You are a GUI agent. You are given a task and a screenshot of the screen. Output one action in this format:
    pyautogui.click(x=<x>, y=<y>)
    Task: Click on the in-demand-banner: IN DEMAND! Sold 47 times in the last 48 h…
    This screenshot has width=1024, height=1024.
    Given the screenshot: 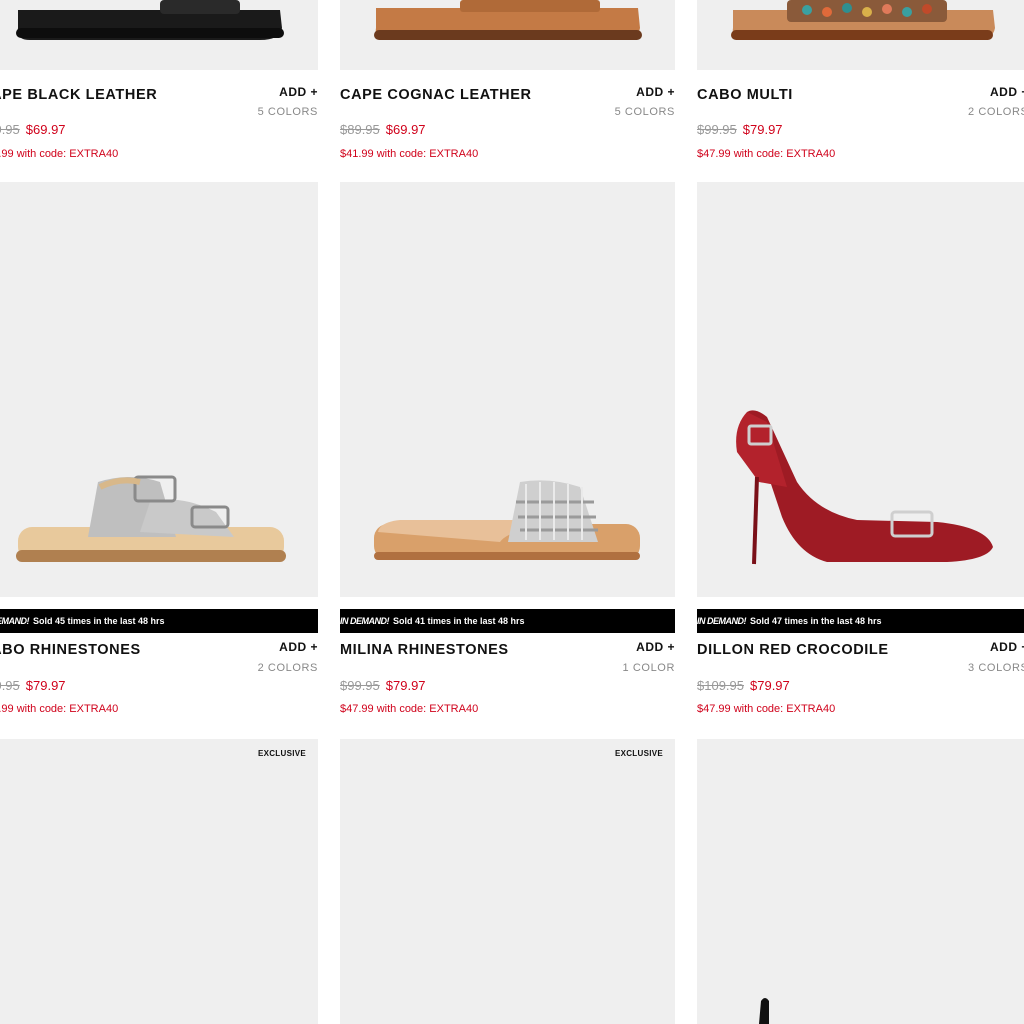 What is the action you would take?
    pyautogui.click(x=860, y=621)
    